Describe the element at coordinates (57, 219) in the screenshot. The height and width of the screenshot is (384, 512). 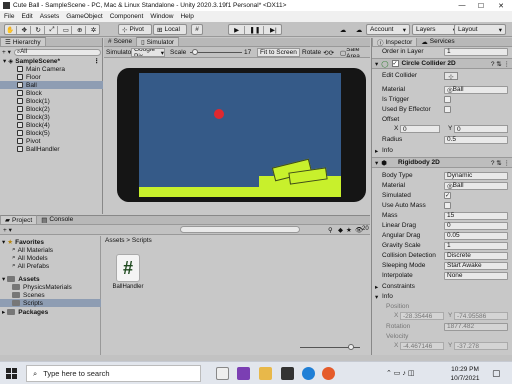
I see `tab-console: ▤ Console` at that location.